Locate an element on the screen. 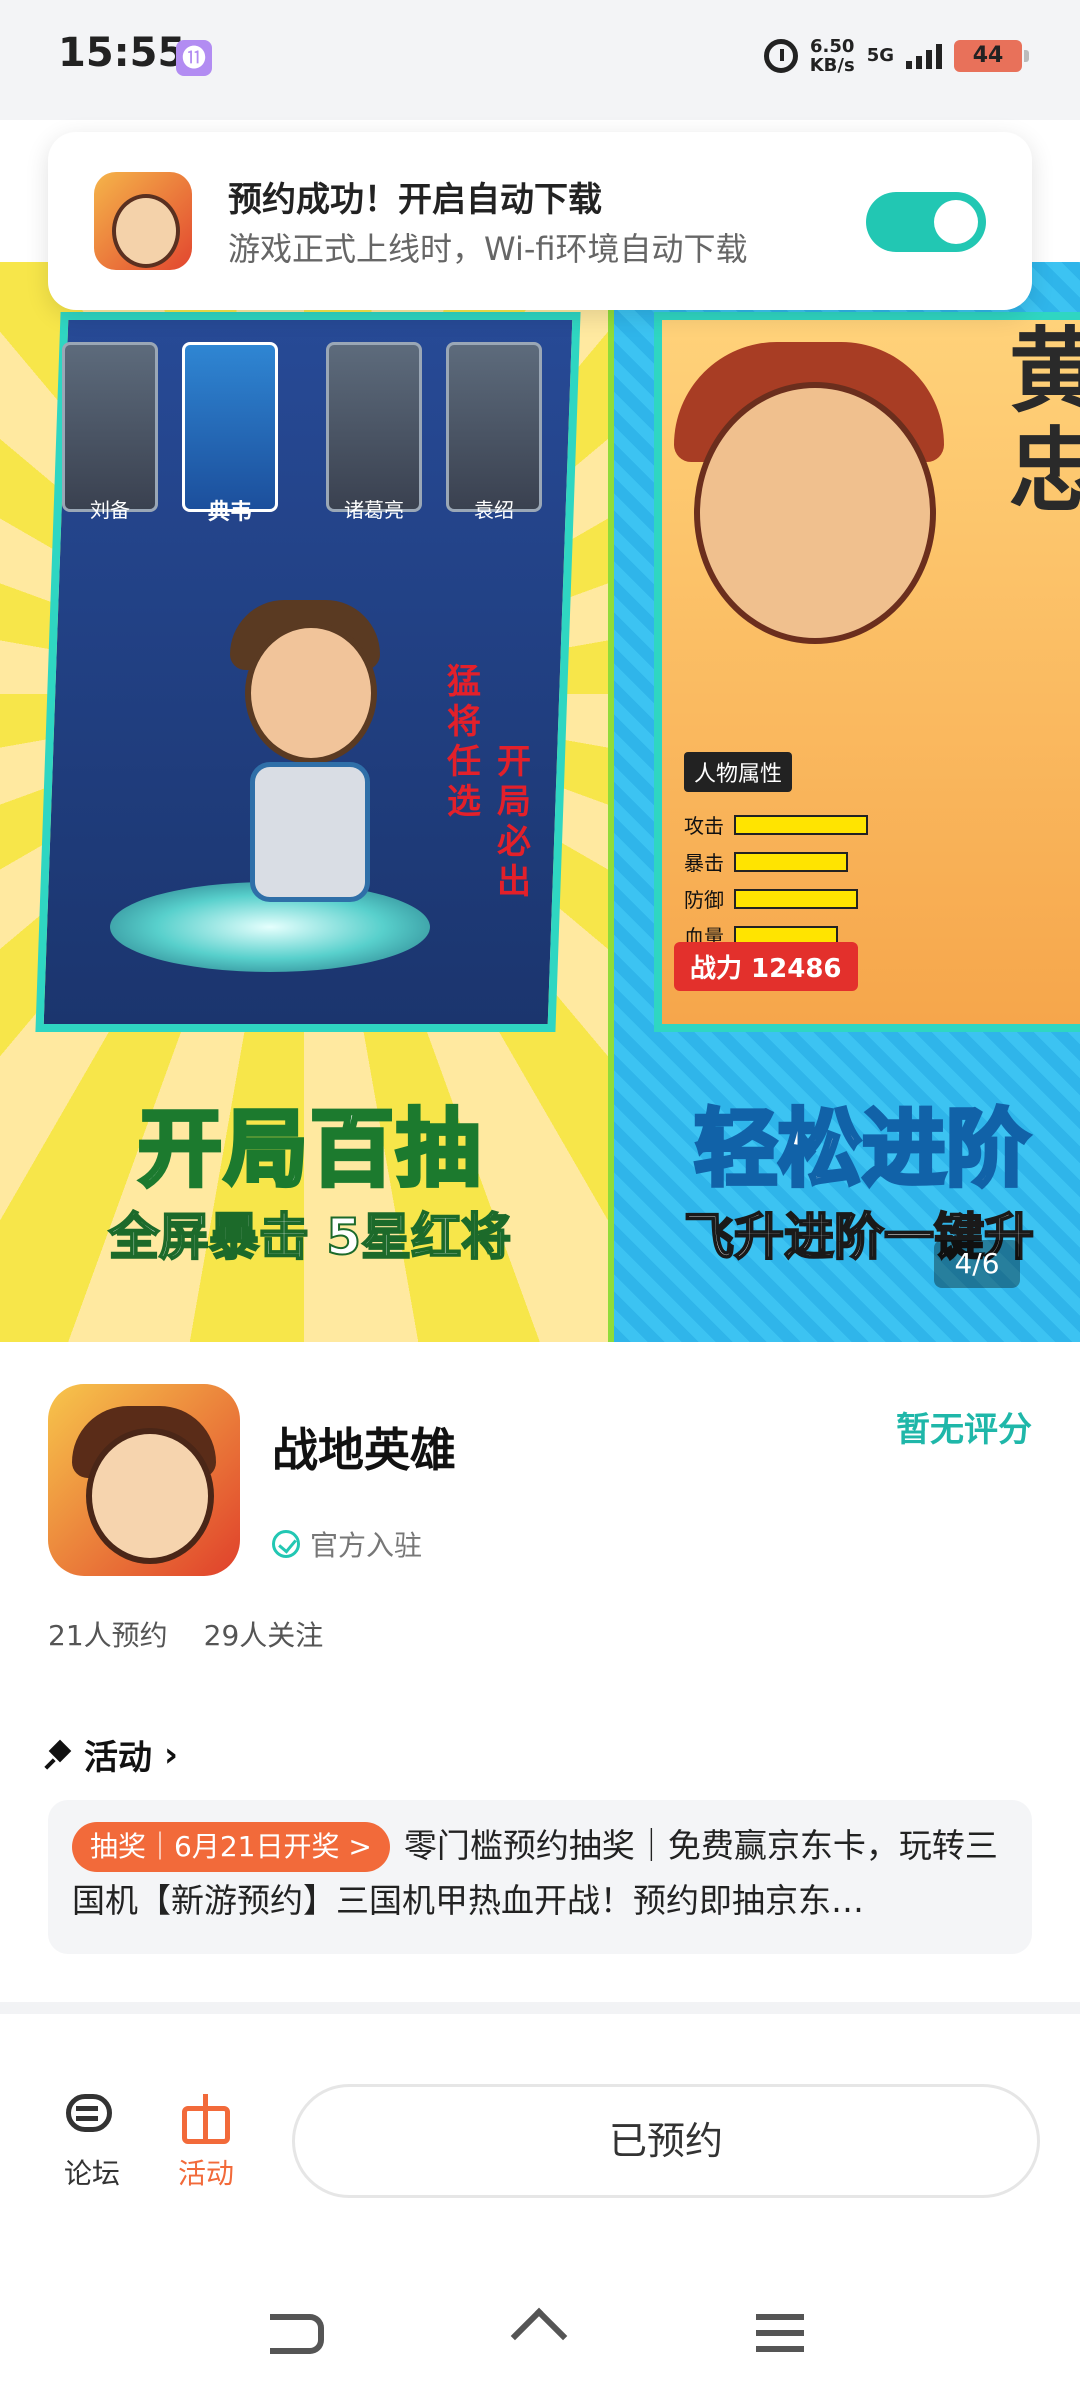  pin-icon is located at coordinates (60, 1755).